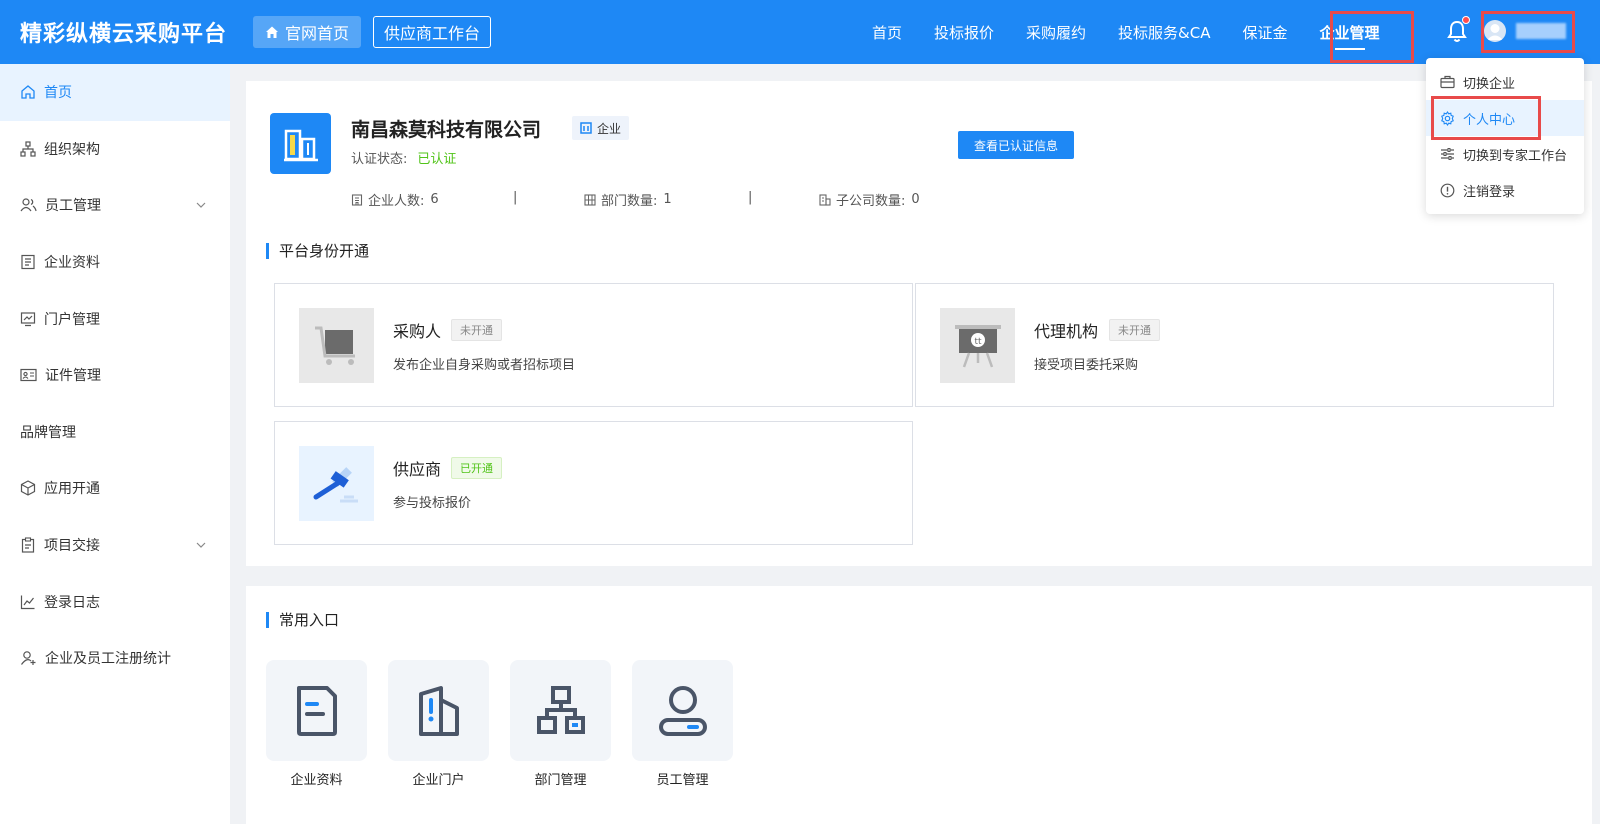 The height and width of the screenshot is (824, 1600). What do you see at coordinates (115, 432) in the screenshot?
I see `sidebar-item-brand-management: 品牌管理` at bounding box center [115, 432].